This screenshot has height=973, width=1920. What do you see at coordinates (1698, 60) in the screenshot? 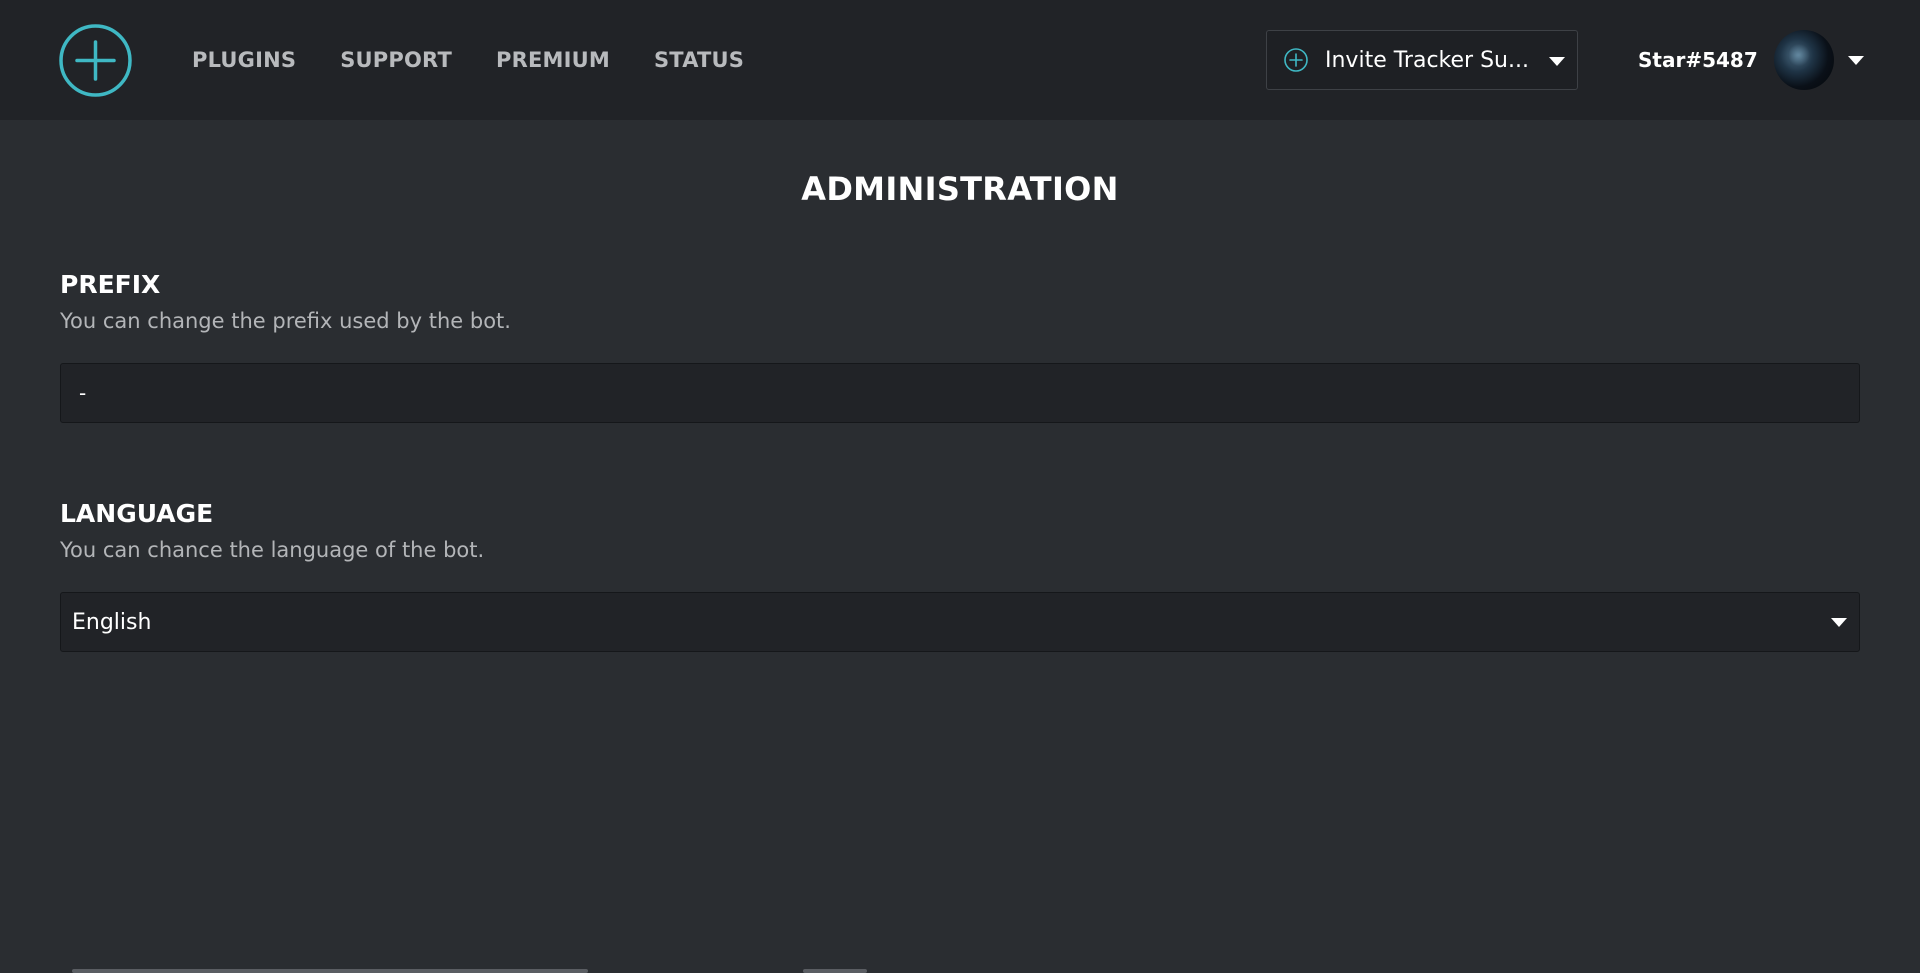
I see `username: Star#5487` at bounding box center [1698, 60].